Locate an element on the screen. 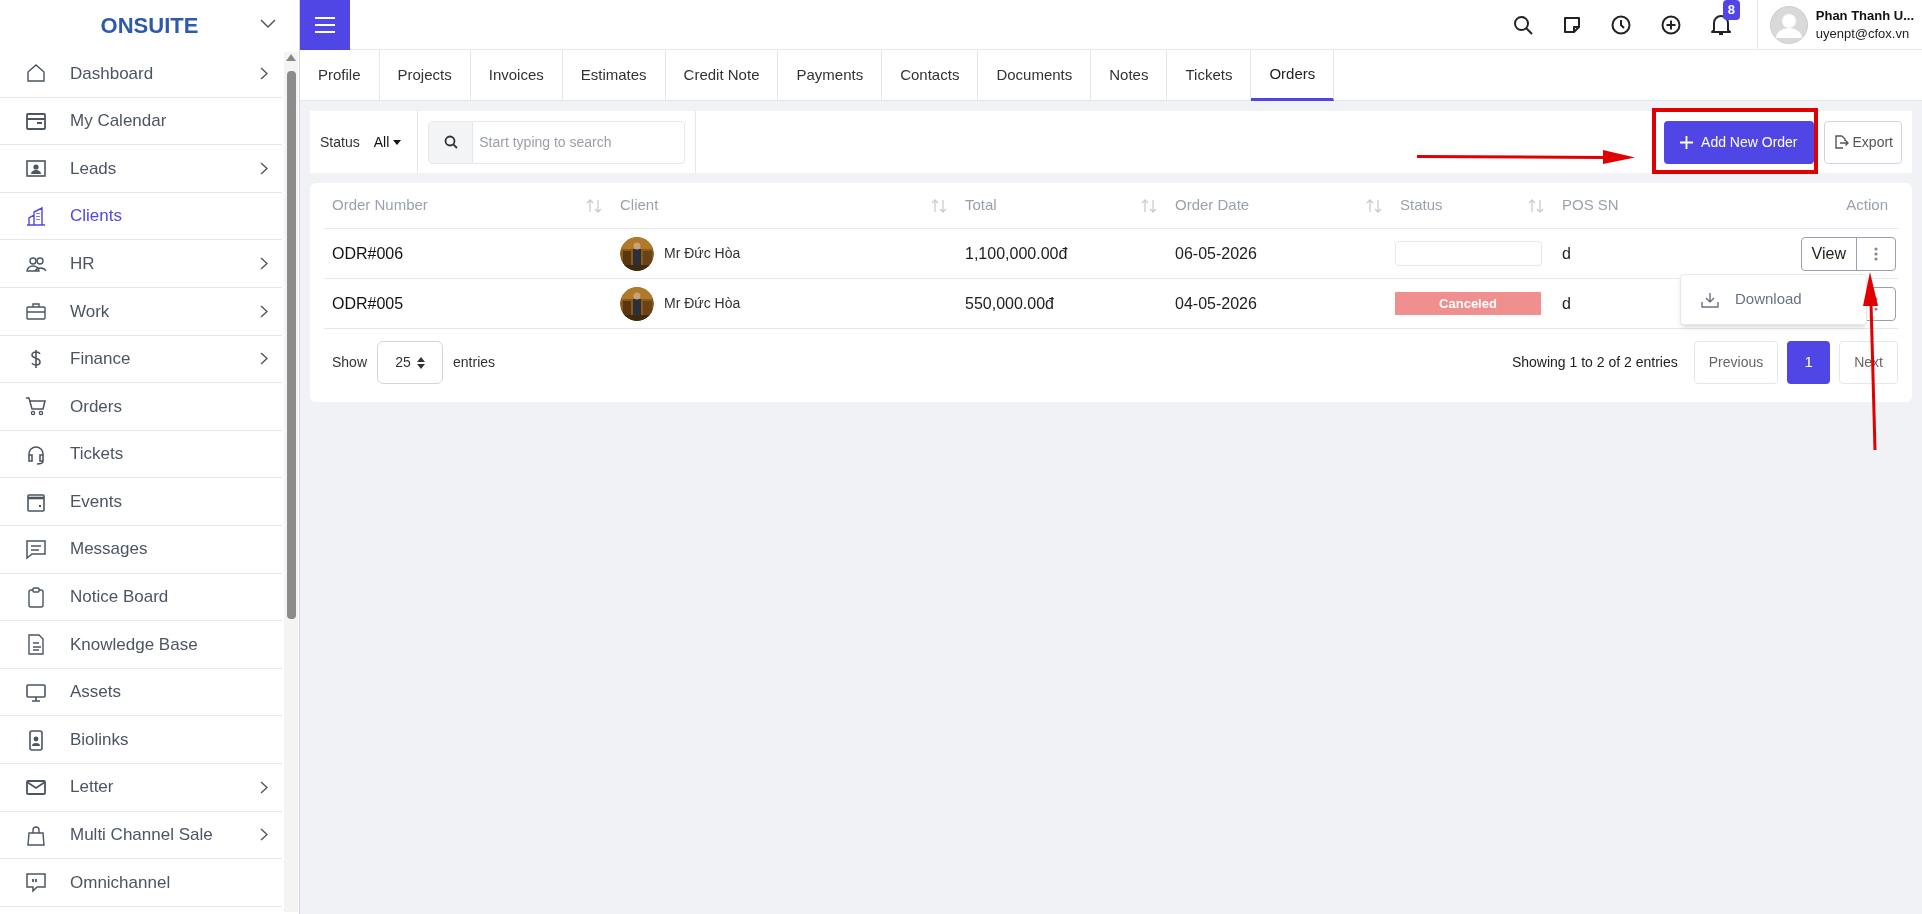 The width and height of the screenshot is (1922, 914). search-input: Start typing to search is located at coordinates (579, 142).